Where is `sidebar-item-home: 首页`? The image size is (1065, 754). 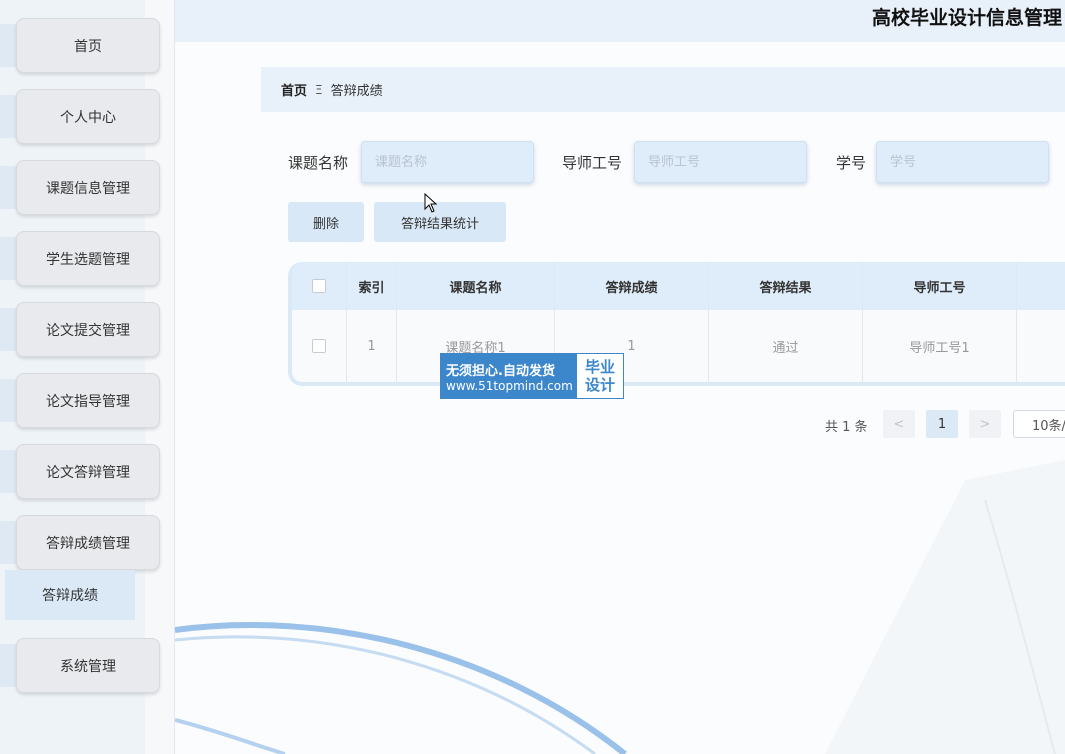 sidebar-item-home: 首页 is located at coordinates (88, 45).